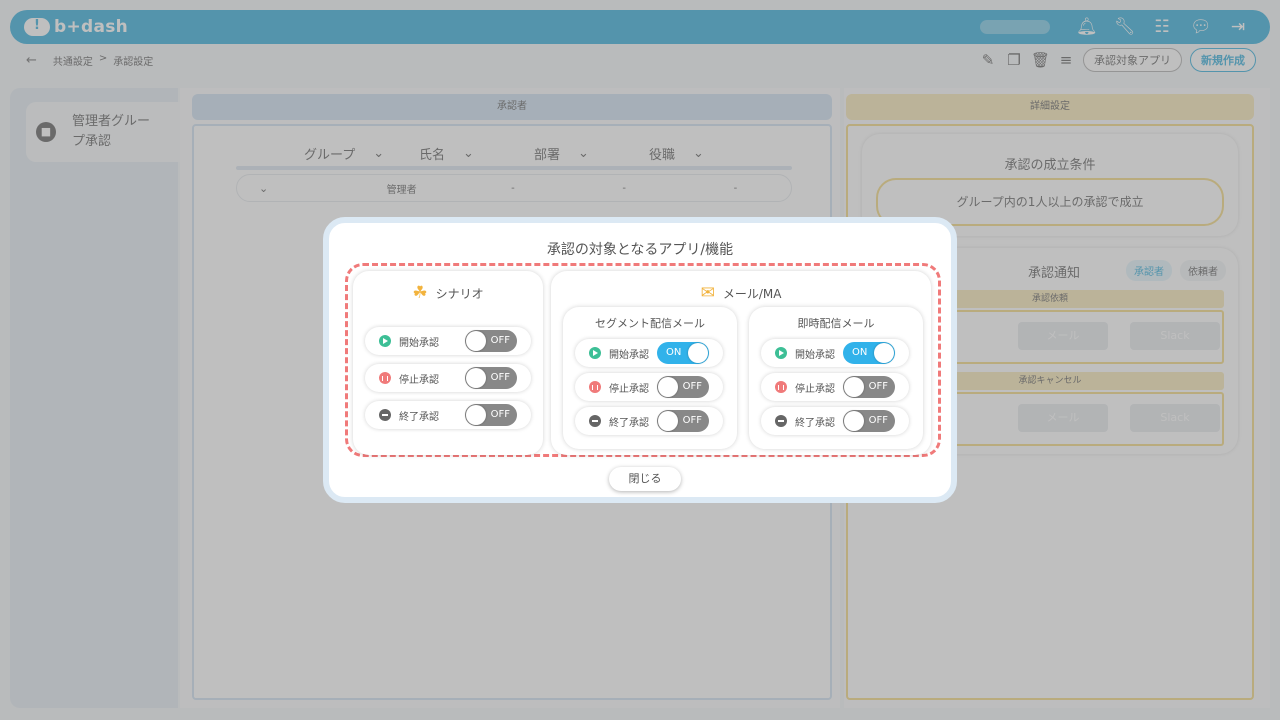  I want to click on scenario-pause-toggle: OFF, so click(491, 378).